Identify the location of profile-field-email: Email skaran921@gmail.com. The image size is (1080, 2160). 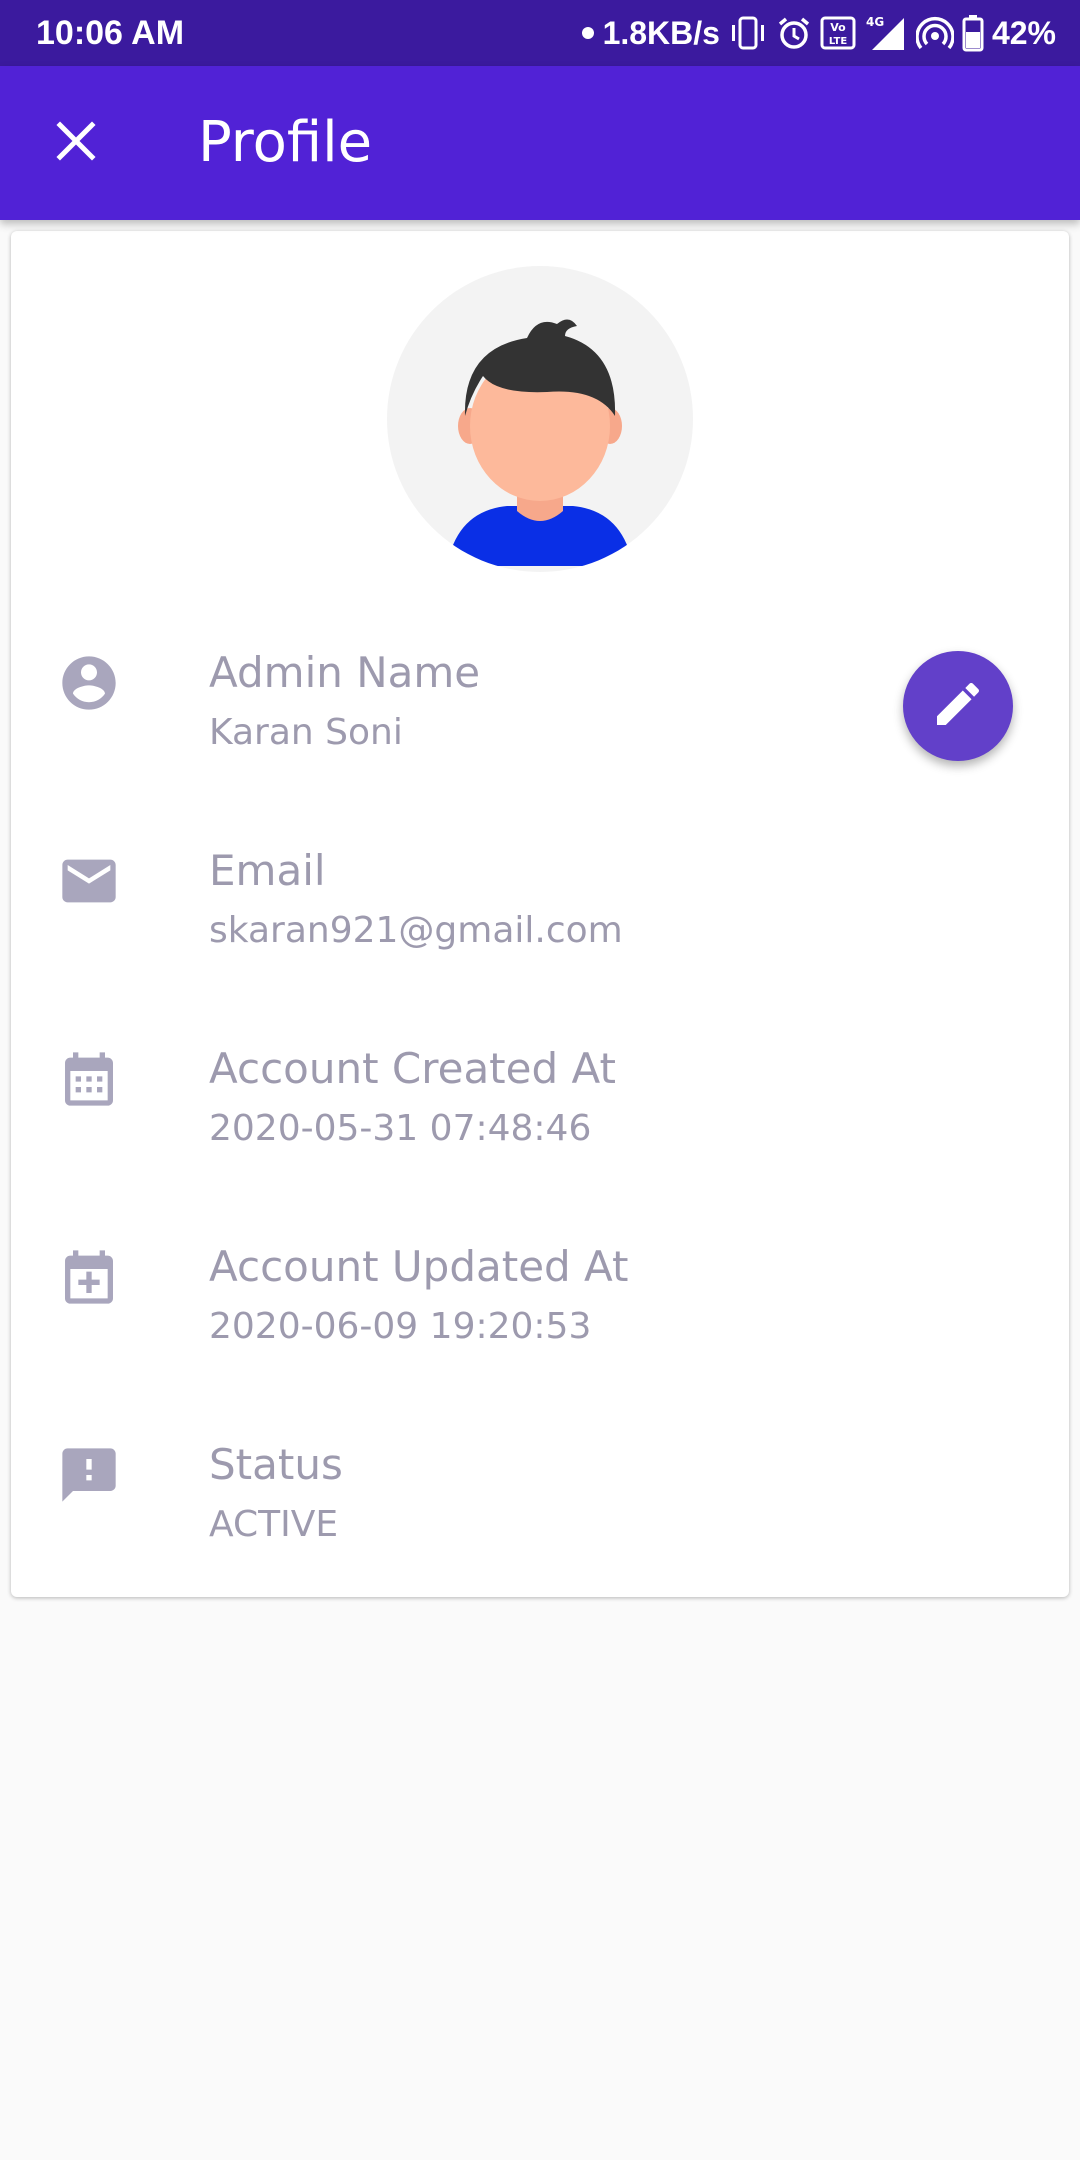
(540, 919).